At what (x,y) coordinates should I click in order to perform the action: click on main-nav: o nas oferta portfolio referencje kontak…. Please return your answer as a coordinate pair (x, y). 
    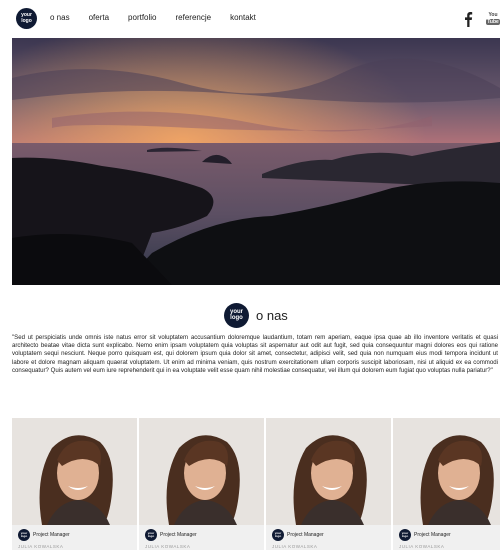
    Looking at the image, I should click on (162, 17).